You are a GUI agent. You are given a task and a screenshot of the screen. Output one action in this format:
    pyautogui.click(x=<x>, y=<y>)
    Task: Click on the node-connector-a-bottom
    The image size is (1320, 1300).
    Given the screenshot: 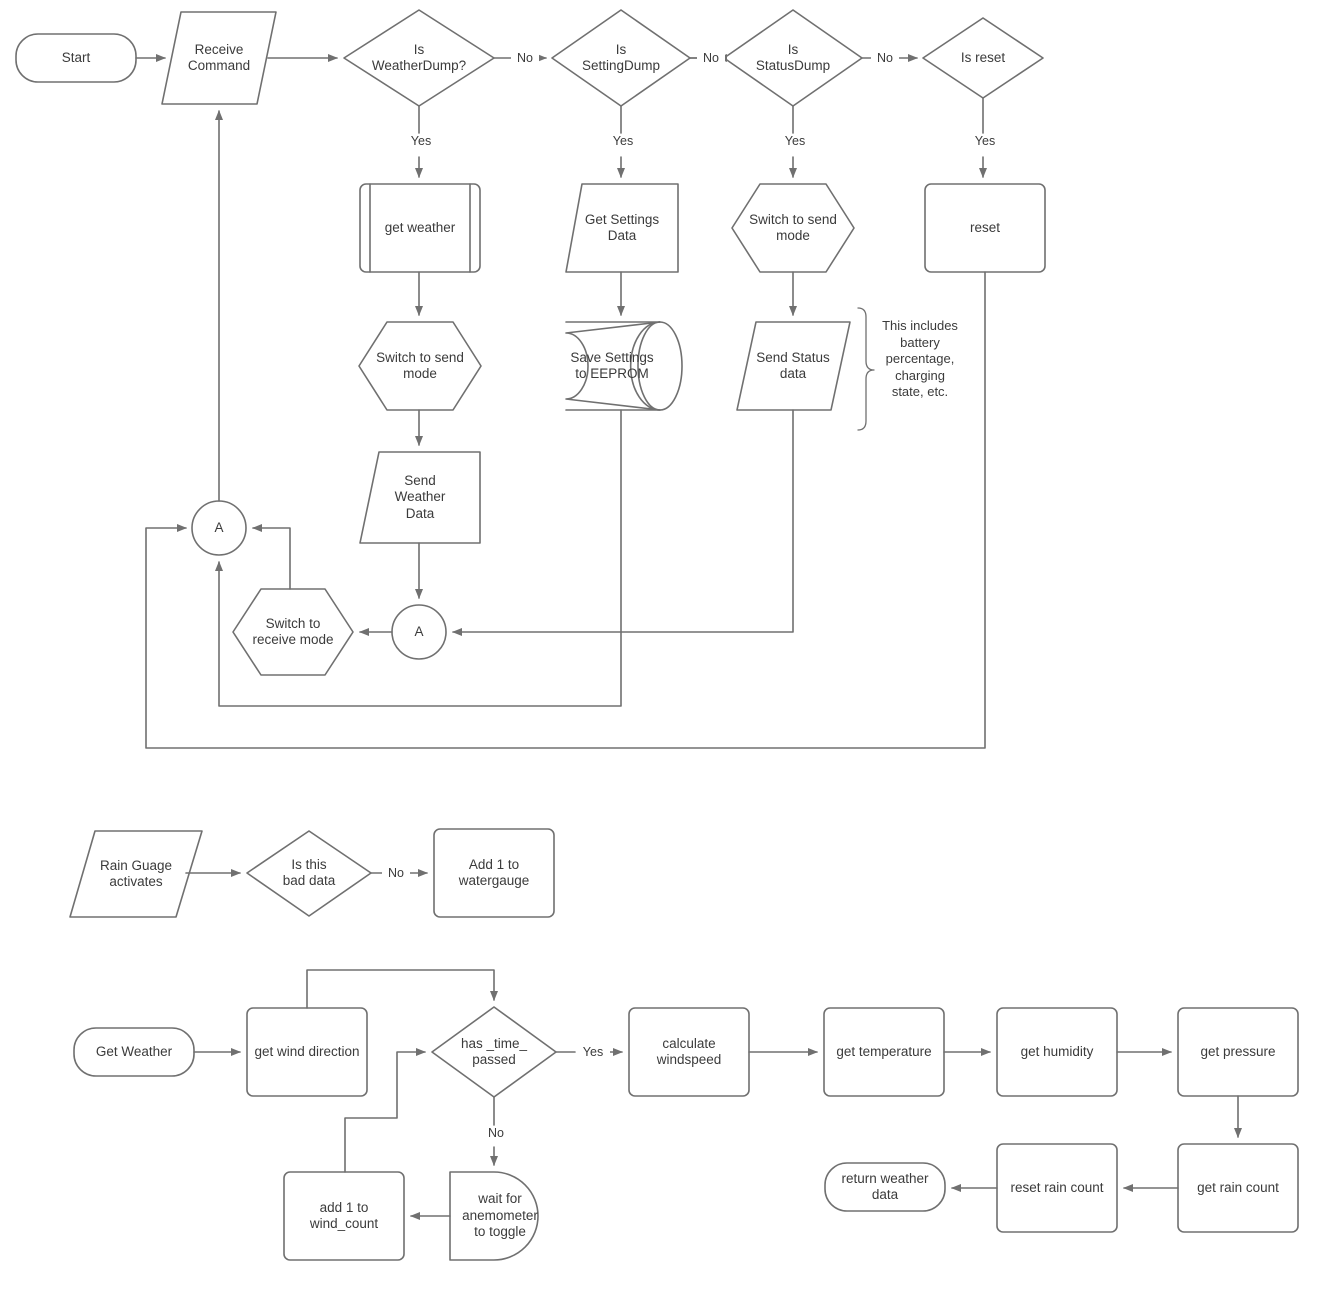 What is the action you would take?
    pyautogui.click(x=419, y=632)
    